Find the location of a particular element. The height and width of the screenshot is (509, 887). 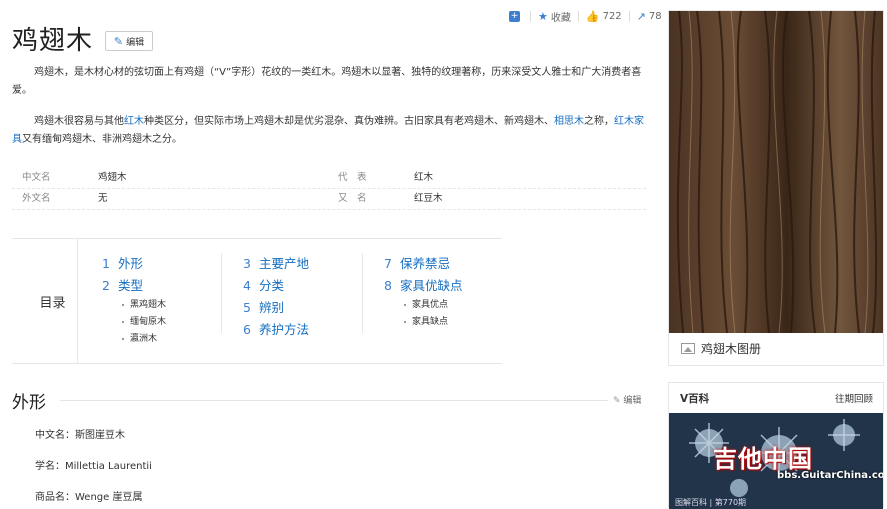

toc-subitem-label: 瀛洲木 is located at coordinates (143, 339).